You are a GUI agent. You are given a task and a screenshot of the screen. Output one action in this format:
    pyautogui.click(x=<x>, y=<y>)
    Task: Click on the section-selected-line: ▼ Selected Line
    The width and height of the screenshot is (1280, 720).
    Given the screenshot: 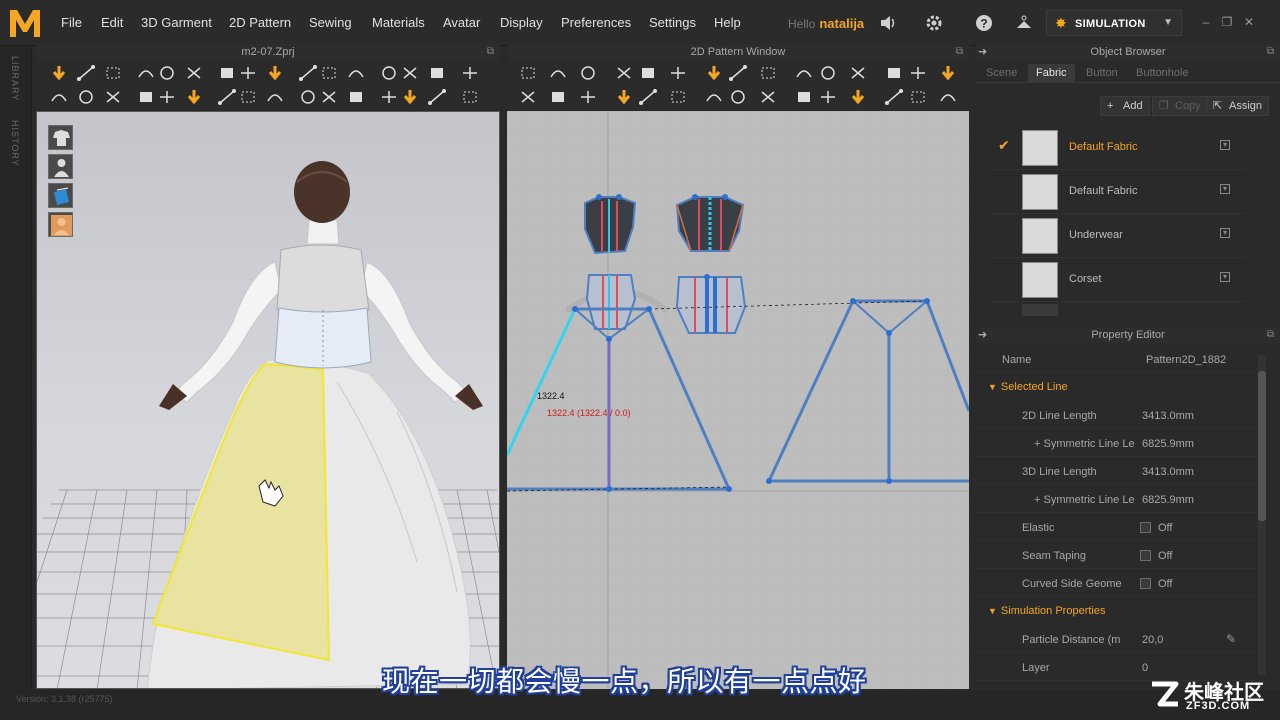 What is the action you would take?
    pyautogui.click(x=1028, y=387)
    